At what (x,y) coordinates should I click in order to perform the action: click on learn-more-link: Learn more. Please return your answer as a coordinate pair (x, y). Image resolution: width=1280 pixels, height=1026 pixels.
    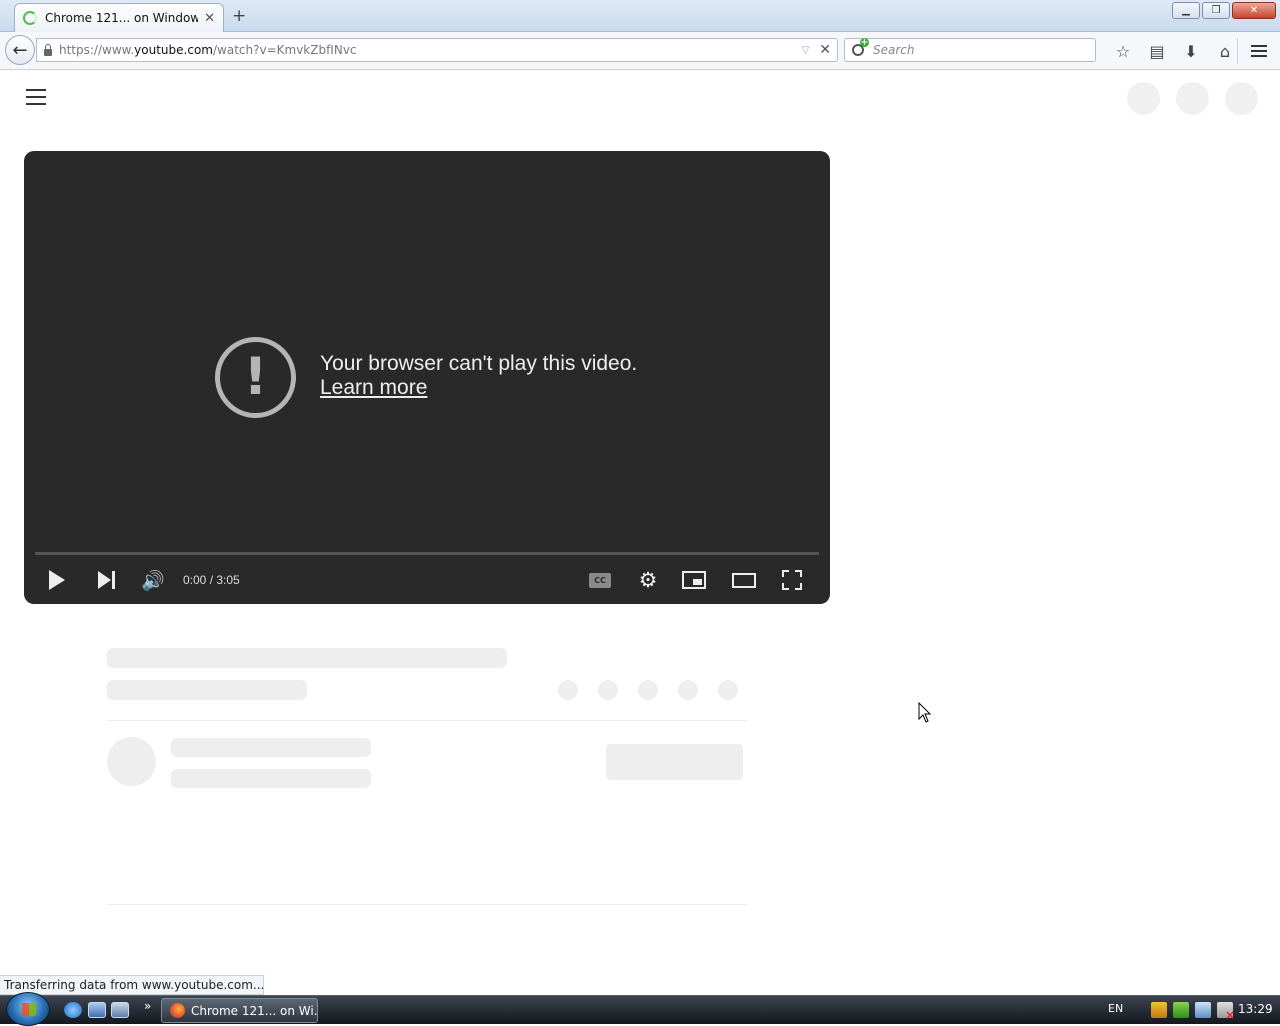
    Looking at the image, I should click on (373, 388).